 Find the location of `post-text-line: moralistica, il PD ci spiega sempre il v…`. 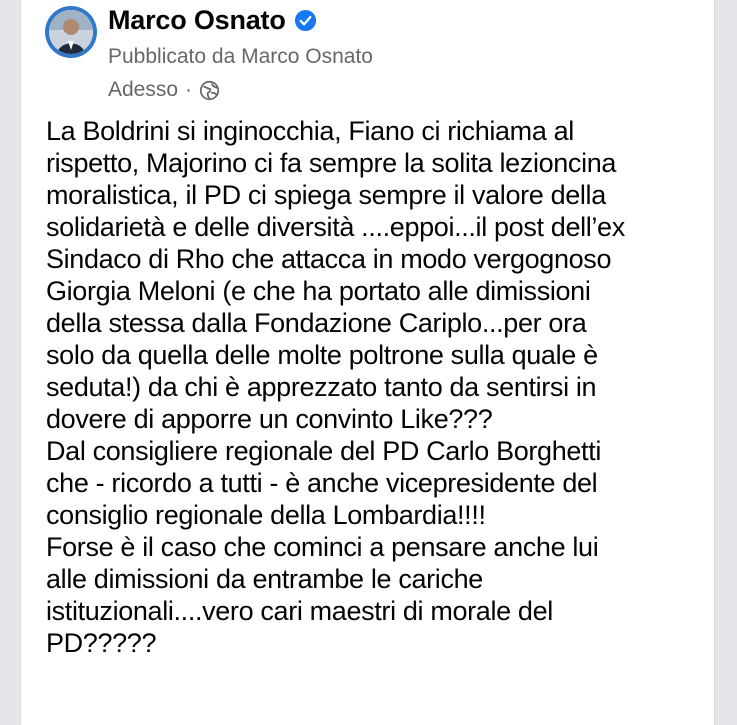

post-text-line: moralistica, il PD ci spiega sempre il v… is located at coordinates (326, 195).